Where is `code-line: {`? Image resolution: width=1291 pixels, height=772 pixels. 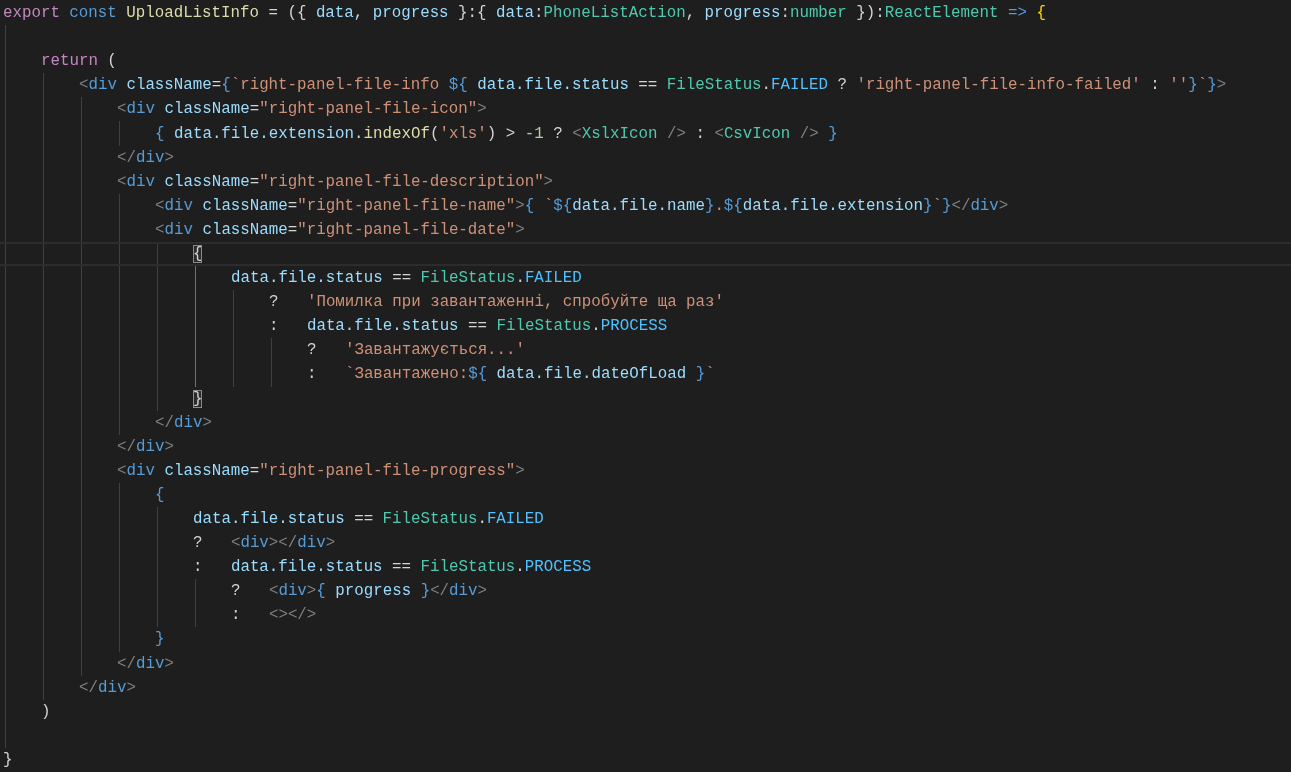
code-line: { is located at coordinates (160, 494).